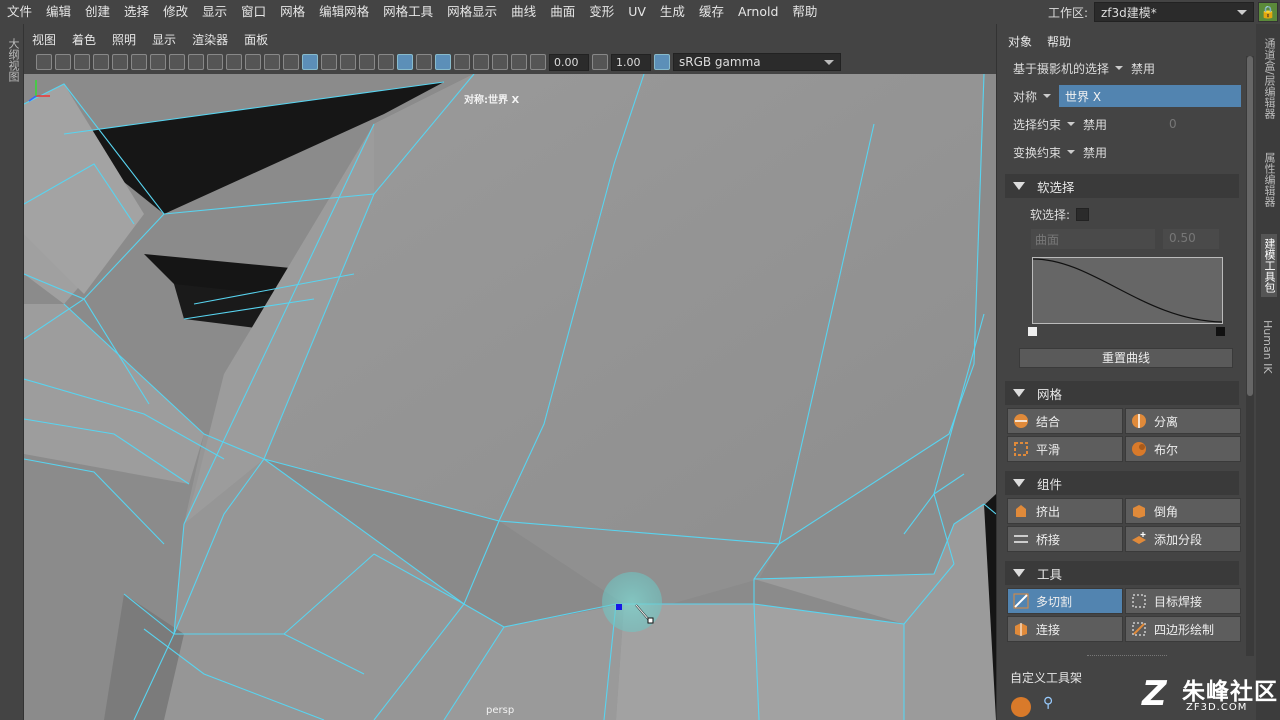  What do you see at coordinates (1173, 124) in the screenshot?
I see `select-constraint-number: 0` at bounding box center [1173, 124].